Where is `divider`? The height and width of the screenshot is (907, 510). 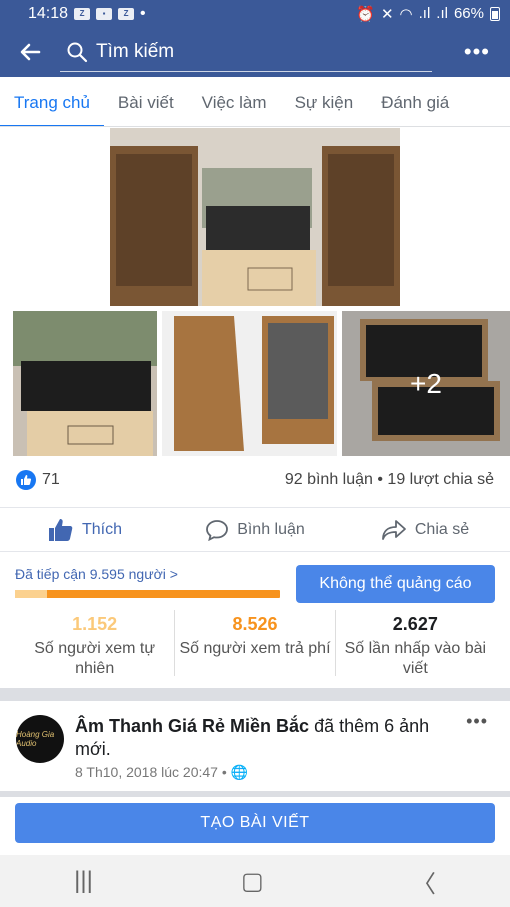 divider is located at coordinates (255, 551).